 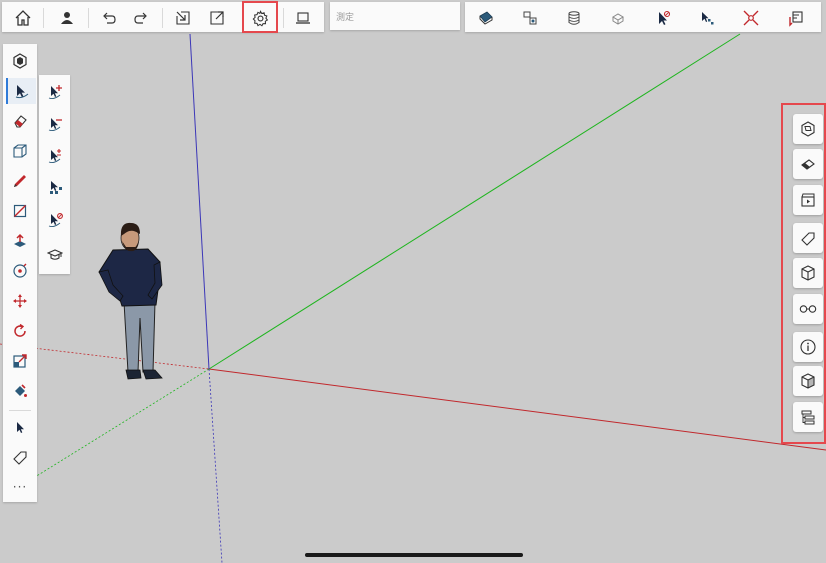 What do you see at coordinates (20, 361) in the screenshot?
I see `scale-icon` at bounding box center [20, 361].